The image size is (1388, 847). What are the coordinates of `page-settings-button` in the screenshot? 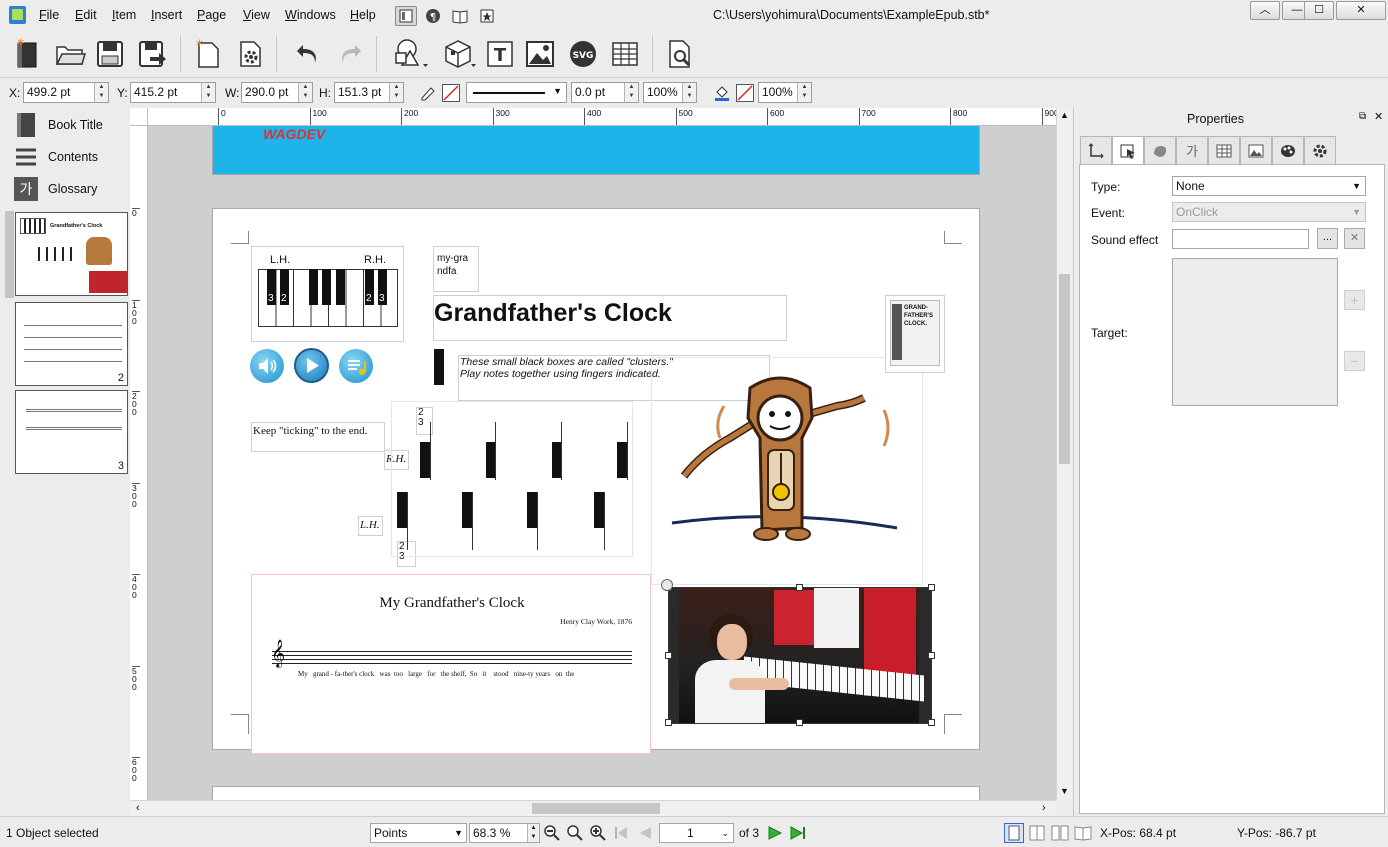 It's located at (250, 54).